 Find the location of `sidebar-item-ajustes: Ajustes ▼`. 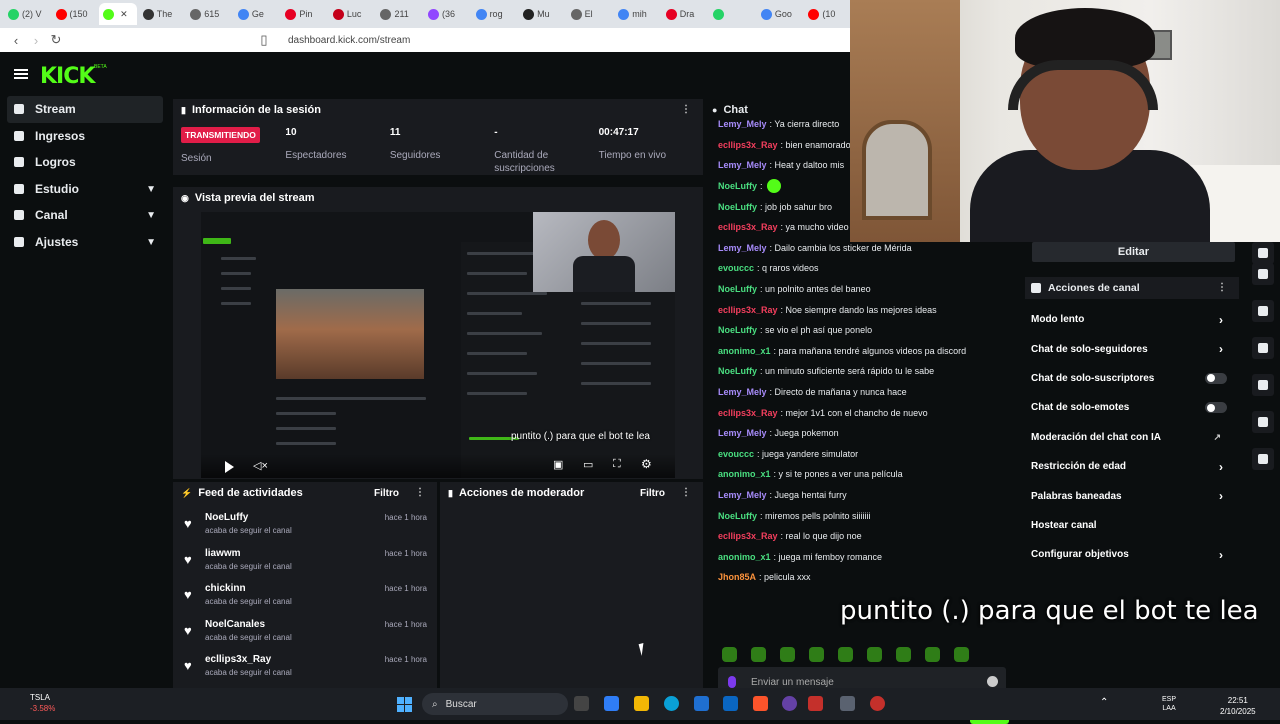

sidebar-item-ajustes: Ajustes ▼ is located at coordinates (85, 242).